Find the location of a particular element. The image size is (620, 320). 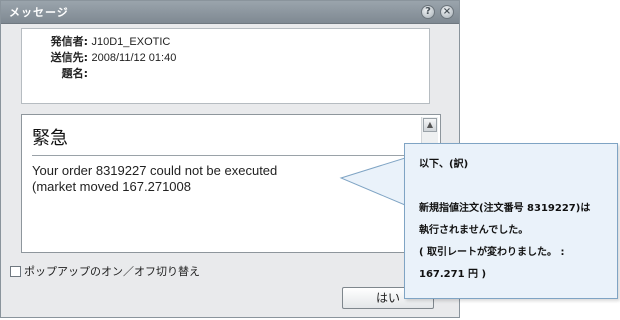

sent-row: 送信先: 2008/11/12 01:40 is located at coordinates (99, 57).